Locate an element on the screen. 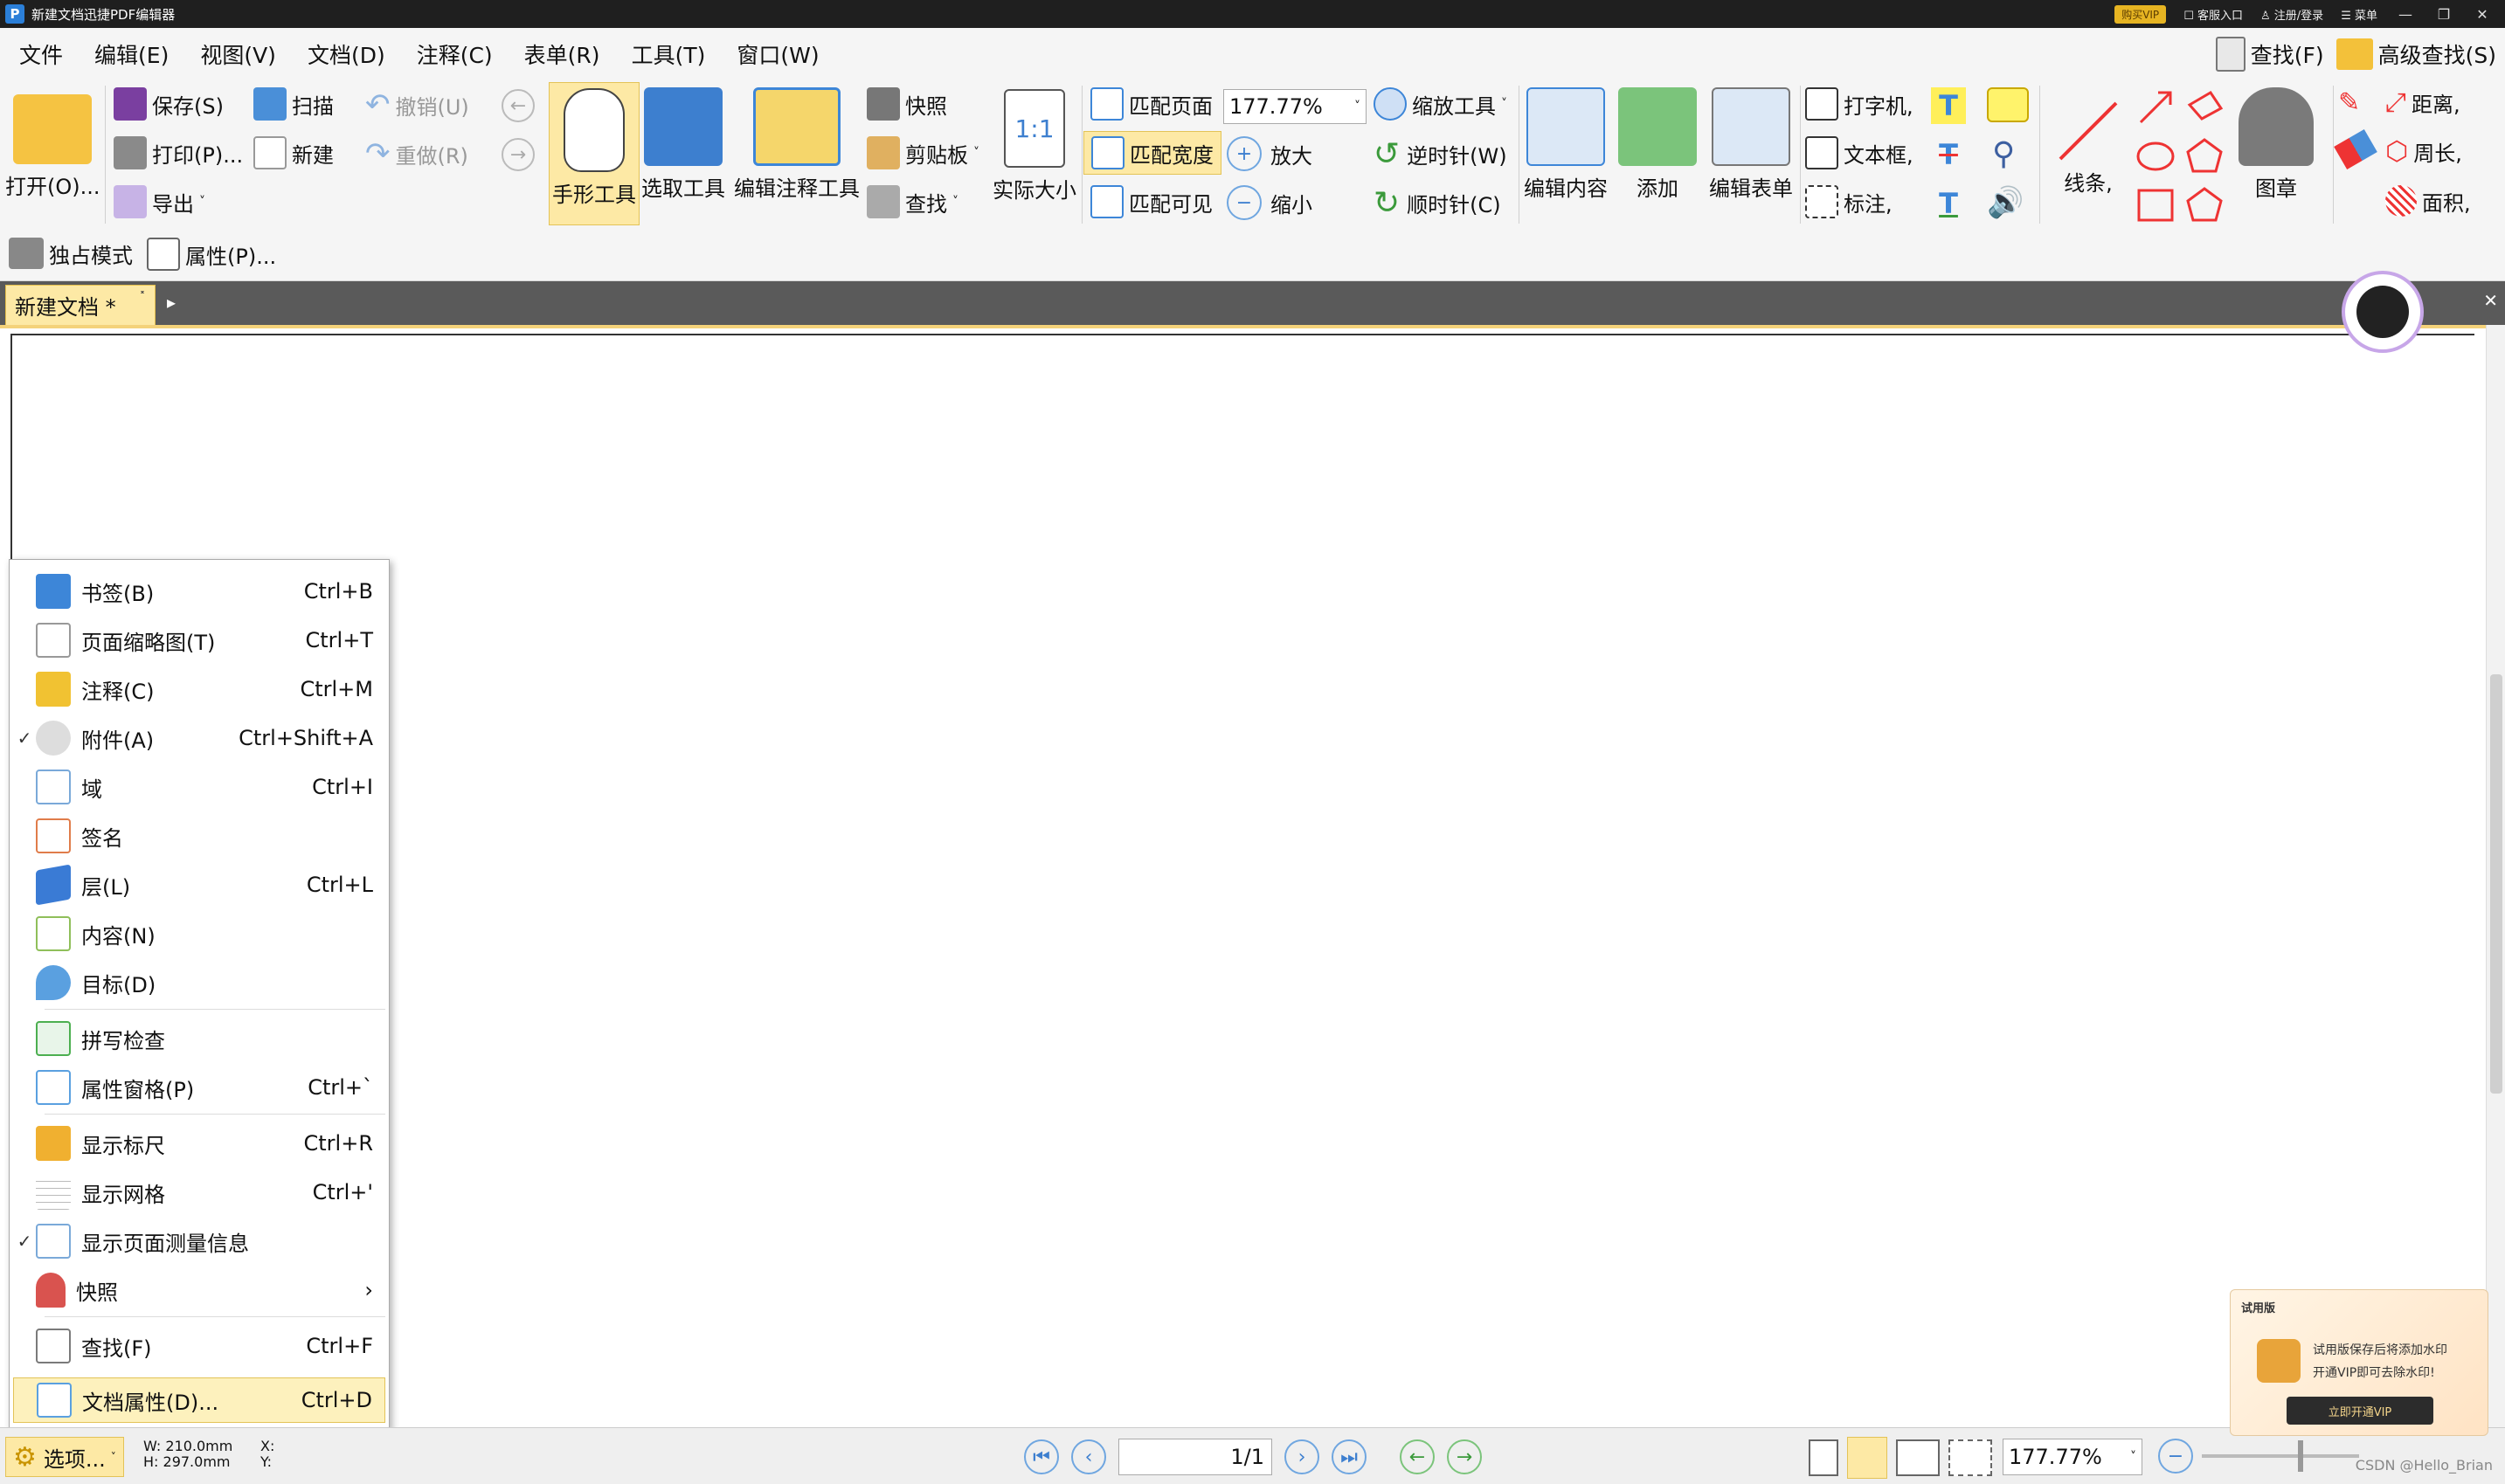  zoom-tool-button: 缩放工具 ˅ is located at coordinates (1440, 104).